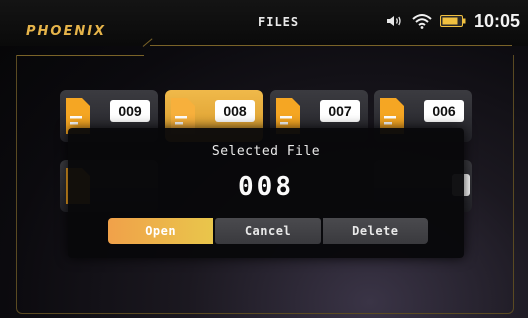 This screenshot has height=318, width=528. I want to click on file-label: 009, so click(130, 111).